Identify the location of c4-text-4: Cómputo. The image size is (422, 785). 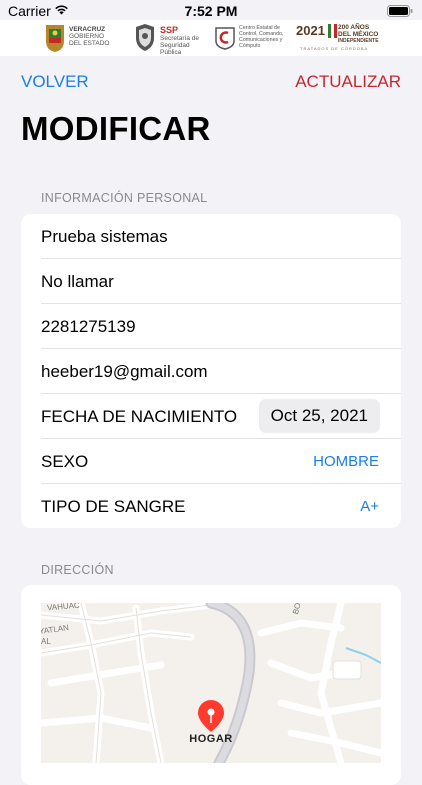
(250, 46).